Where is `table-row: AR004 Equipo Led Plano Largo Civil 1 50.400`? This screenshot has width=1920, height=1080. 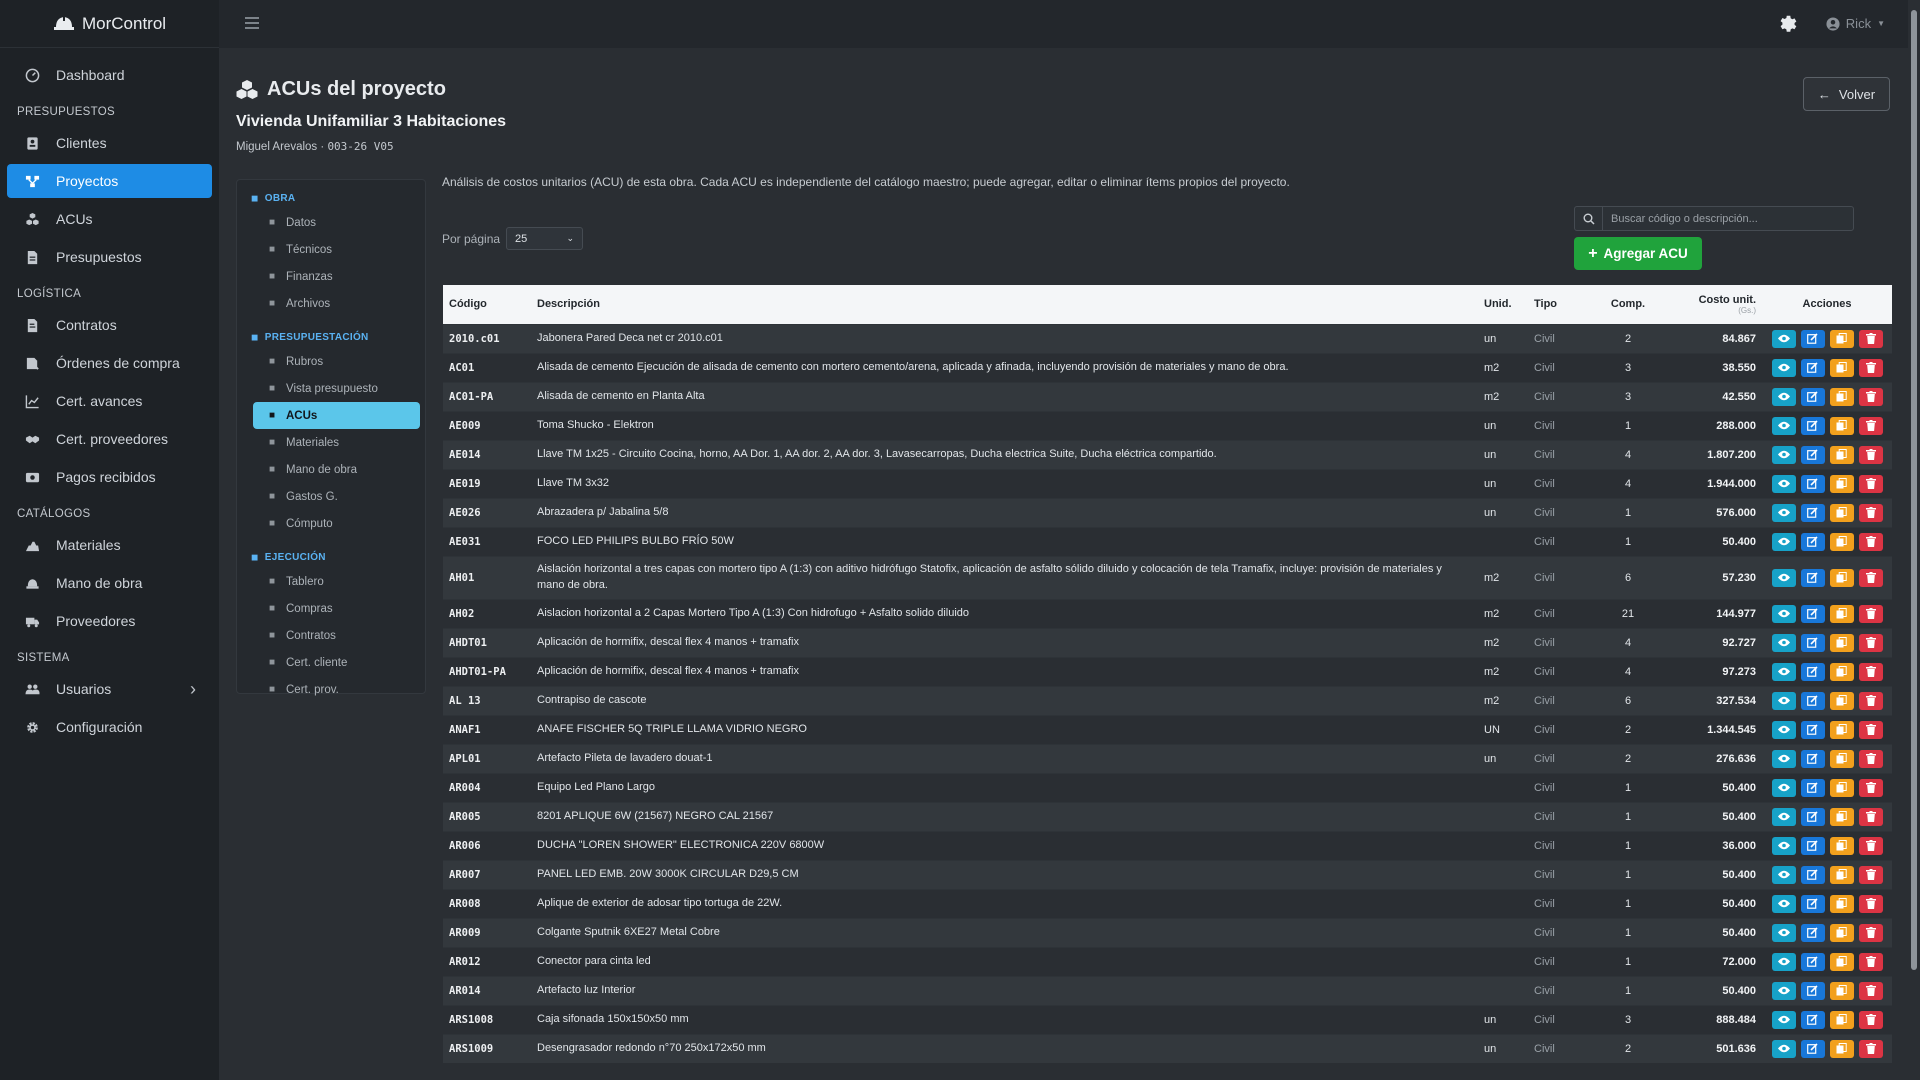
table-row: AR004 Equipo Led Plano Largo Civil 1 50.400 is located at coordinates (1167, 787).